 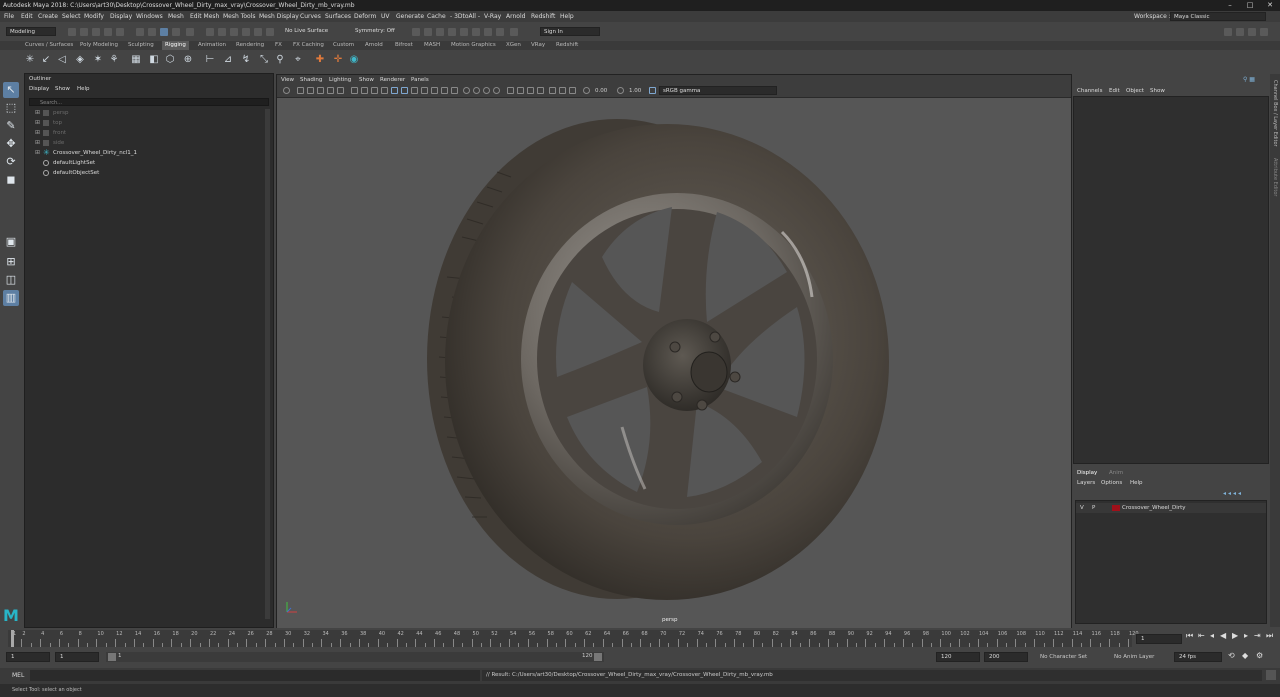 I want to click on menu-uv: UV, so click(x=385, y=16).